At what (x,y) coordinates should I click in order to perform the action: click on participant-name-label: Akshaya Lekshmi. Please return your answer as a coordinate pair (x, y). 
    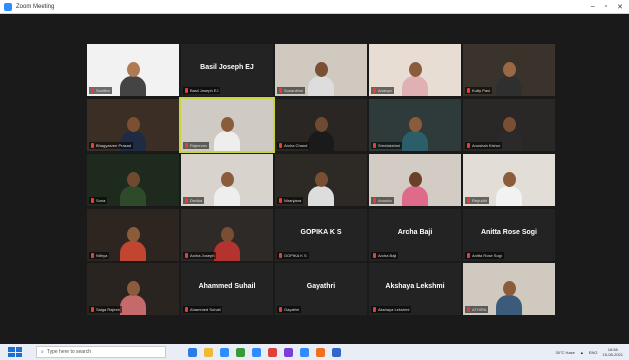
    Looking at the image, I should click on (394, 309).